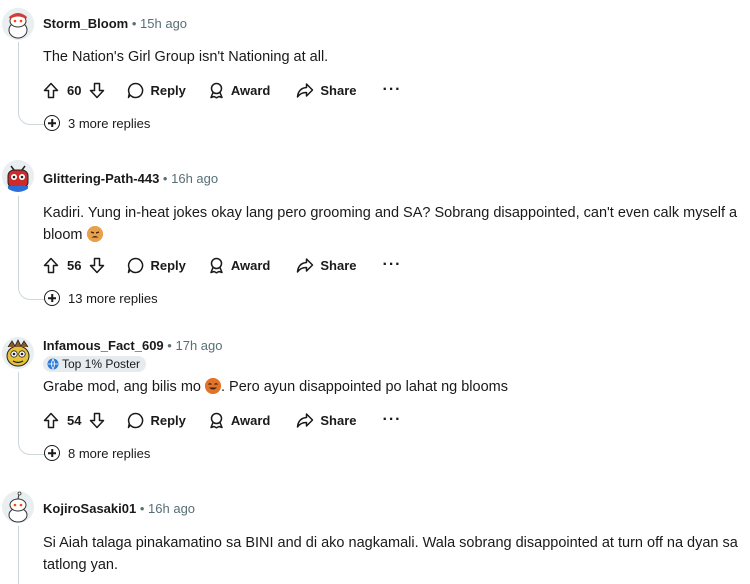 Image resolution: width=750 pixels, height=584 pixels. I want to click on comment-meta: Glittering-Path-443 • 16h ago, so click(130, 178).